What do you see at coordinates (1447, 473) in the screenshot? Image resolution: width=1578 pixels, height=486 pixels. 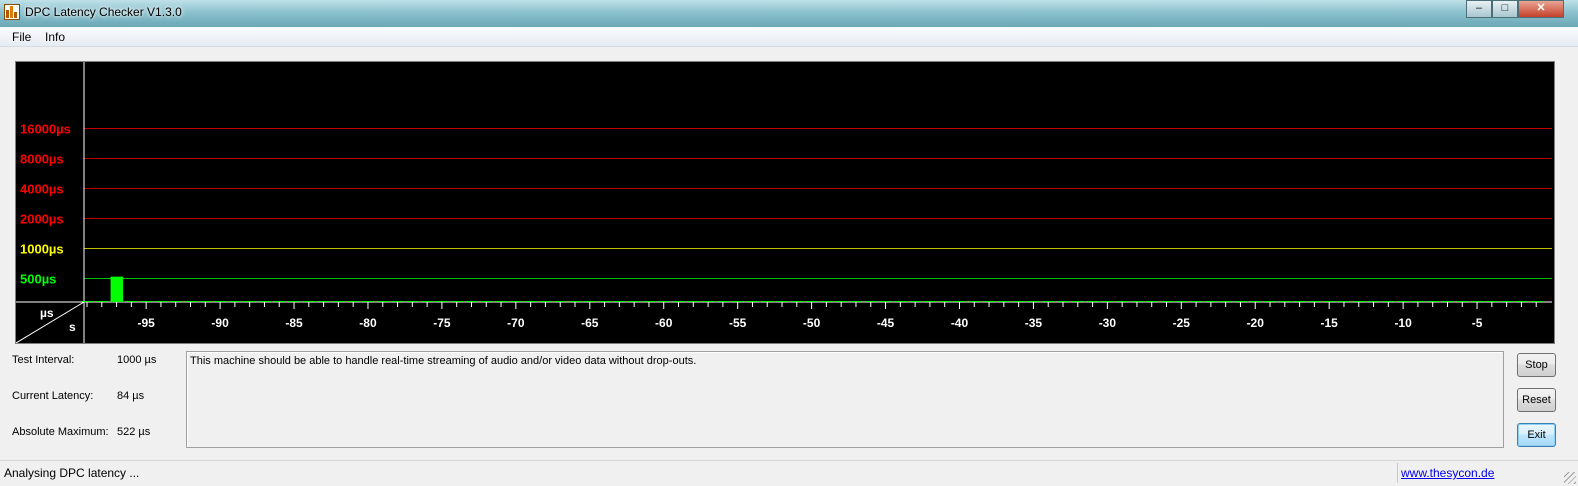 I see `thesycon-link: www.thesycon.de` at bounding box center [1447, 473].